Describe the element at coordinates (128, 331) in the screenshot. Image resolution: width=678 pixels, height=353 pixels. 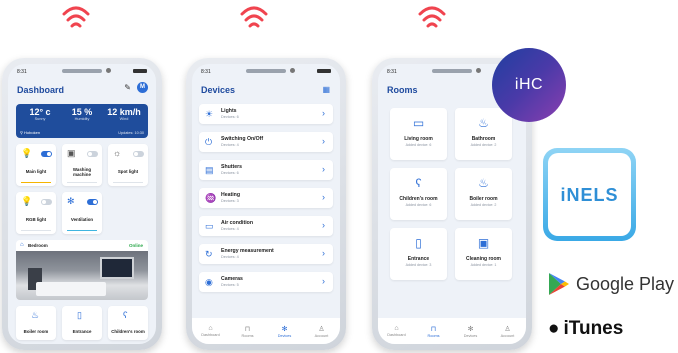
I see `tile-label: Children's room` at that location.